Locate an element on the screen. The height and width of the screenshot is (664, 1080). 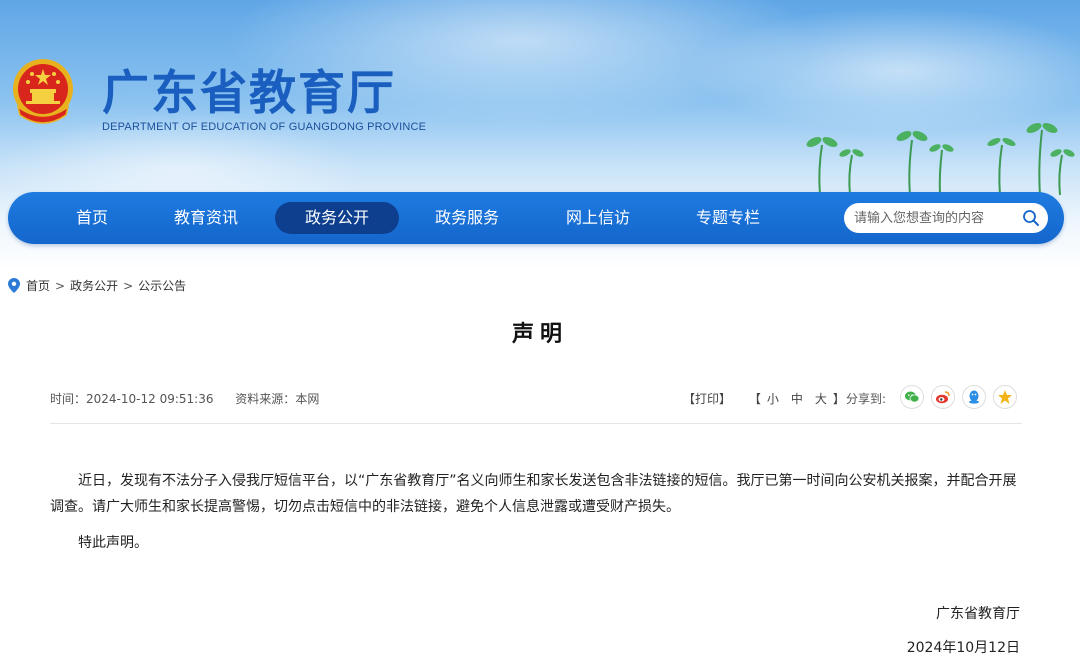
article-title: 声明 is located at coordinates (539, 334).